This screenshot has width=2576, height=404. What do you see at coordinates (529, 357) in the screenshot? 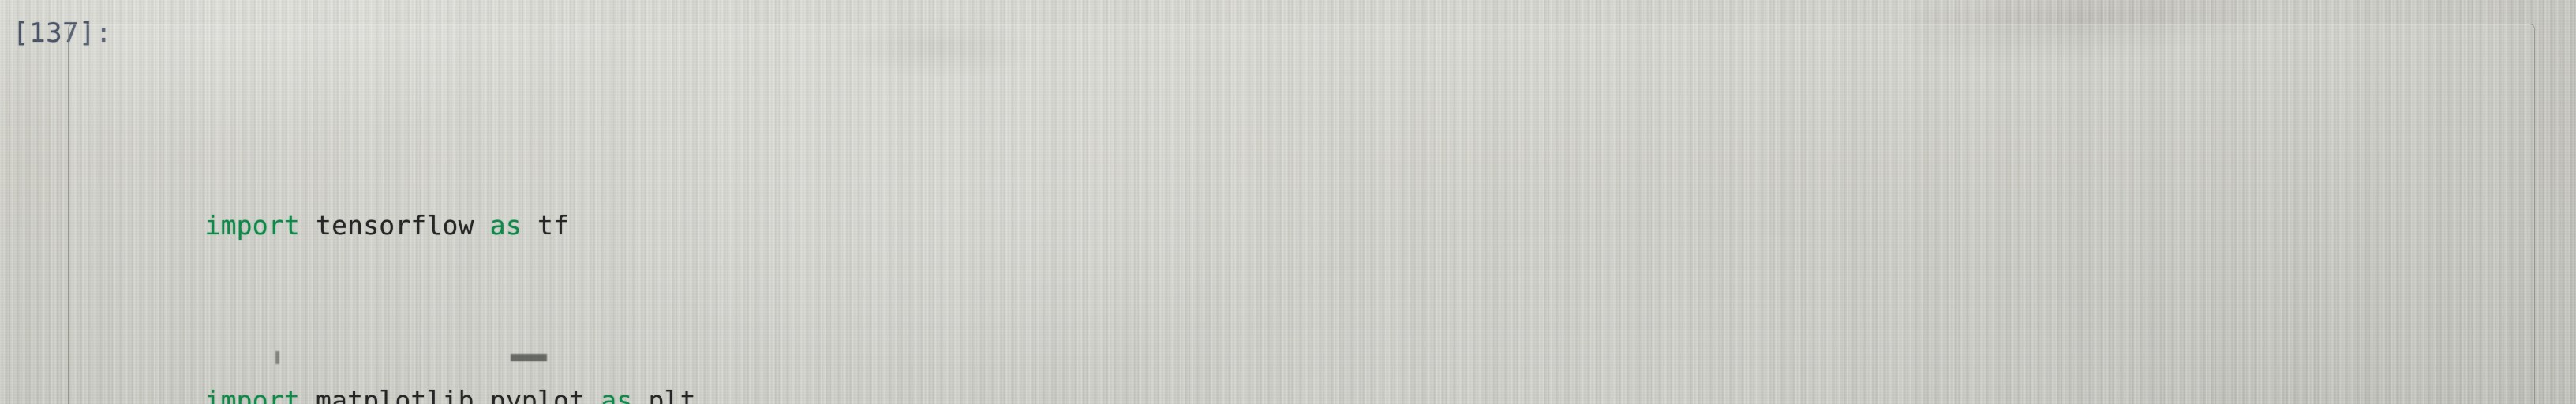
I see `next-line-partial-glyph` at bounding box center [529, 357].